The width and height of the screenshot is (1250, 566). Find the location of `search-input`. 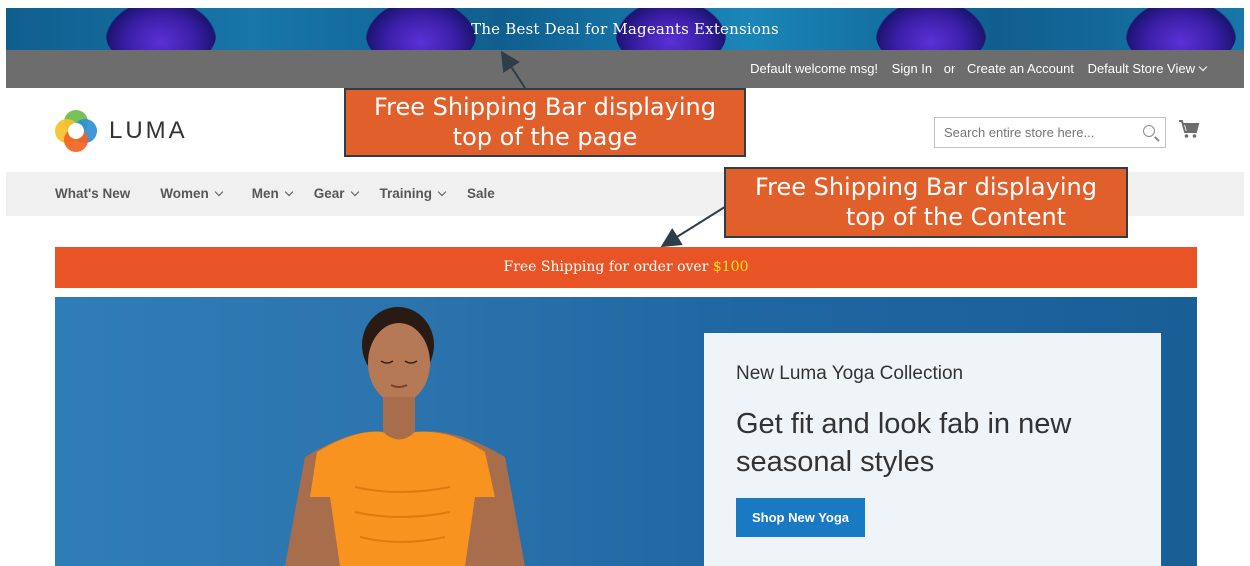

search-input is located at coordinates (1030, 132).